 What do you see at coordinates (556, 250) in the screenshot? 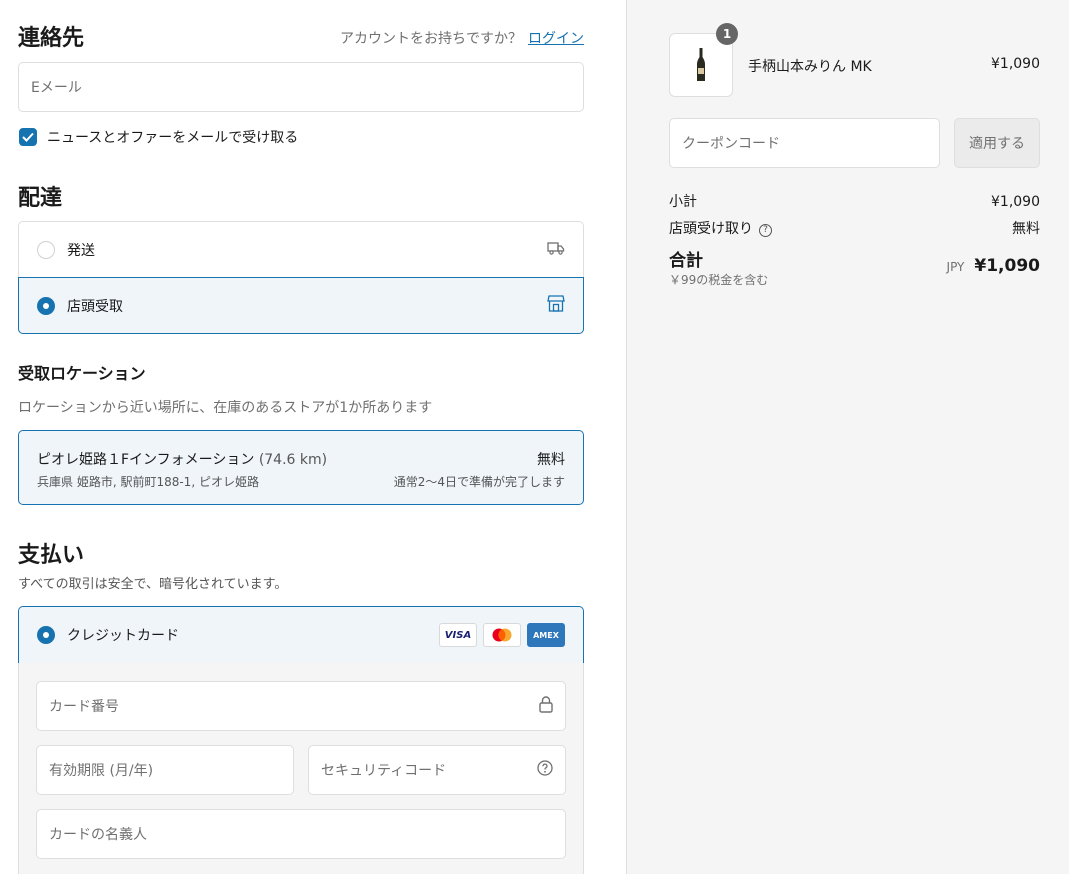
I see `truck-icon` at bounding box center [556, 250].